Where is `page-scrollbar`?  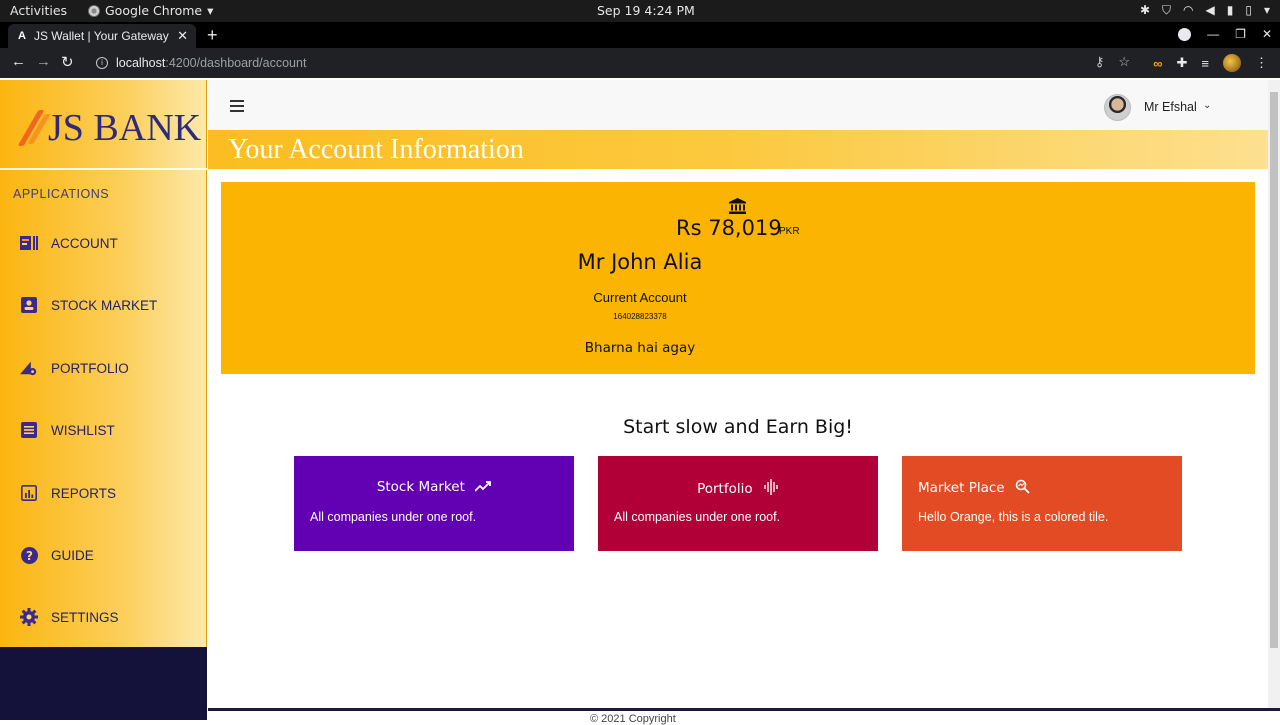
page-scrollbar is located at coordinates (1274, 394).